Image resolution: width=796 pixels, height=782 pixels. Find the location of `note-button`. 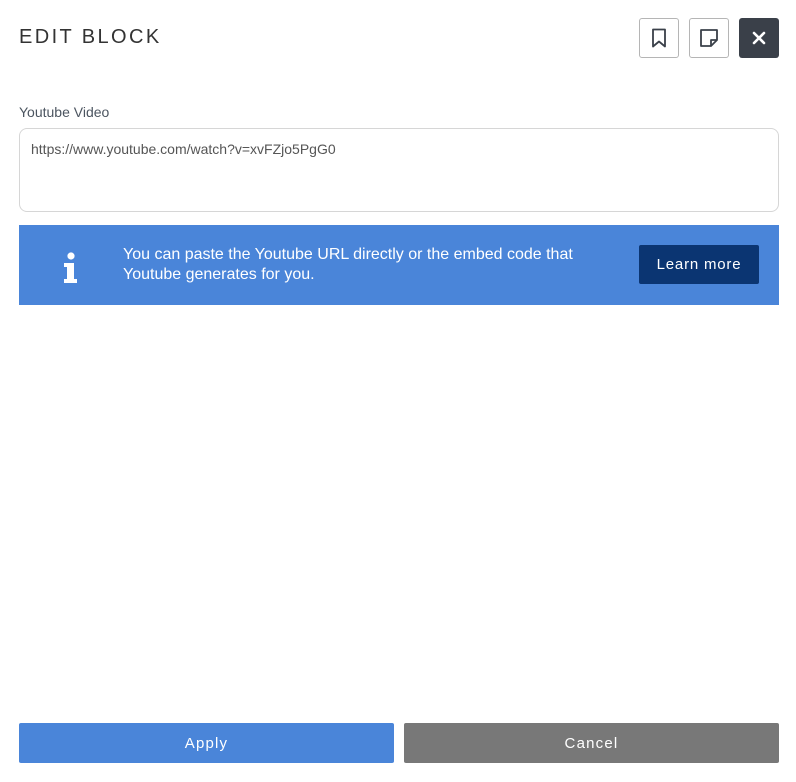

note-button is located at coordinates (709, 38).